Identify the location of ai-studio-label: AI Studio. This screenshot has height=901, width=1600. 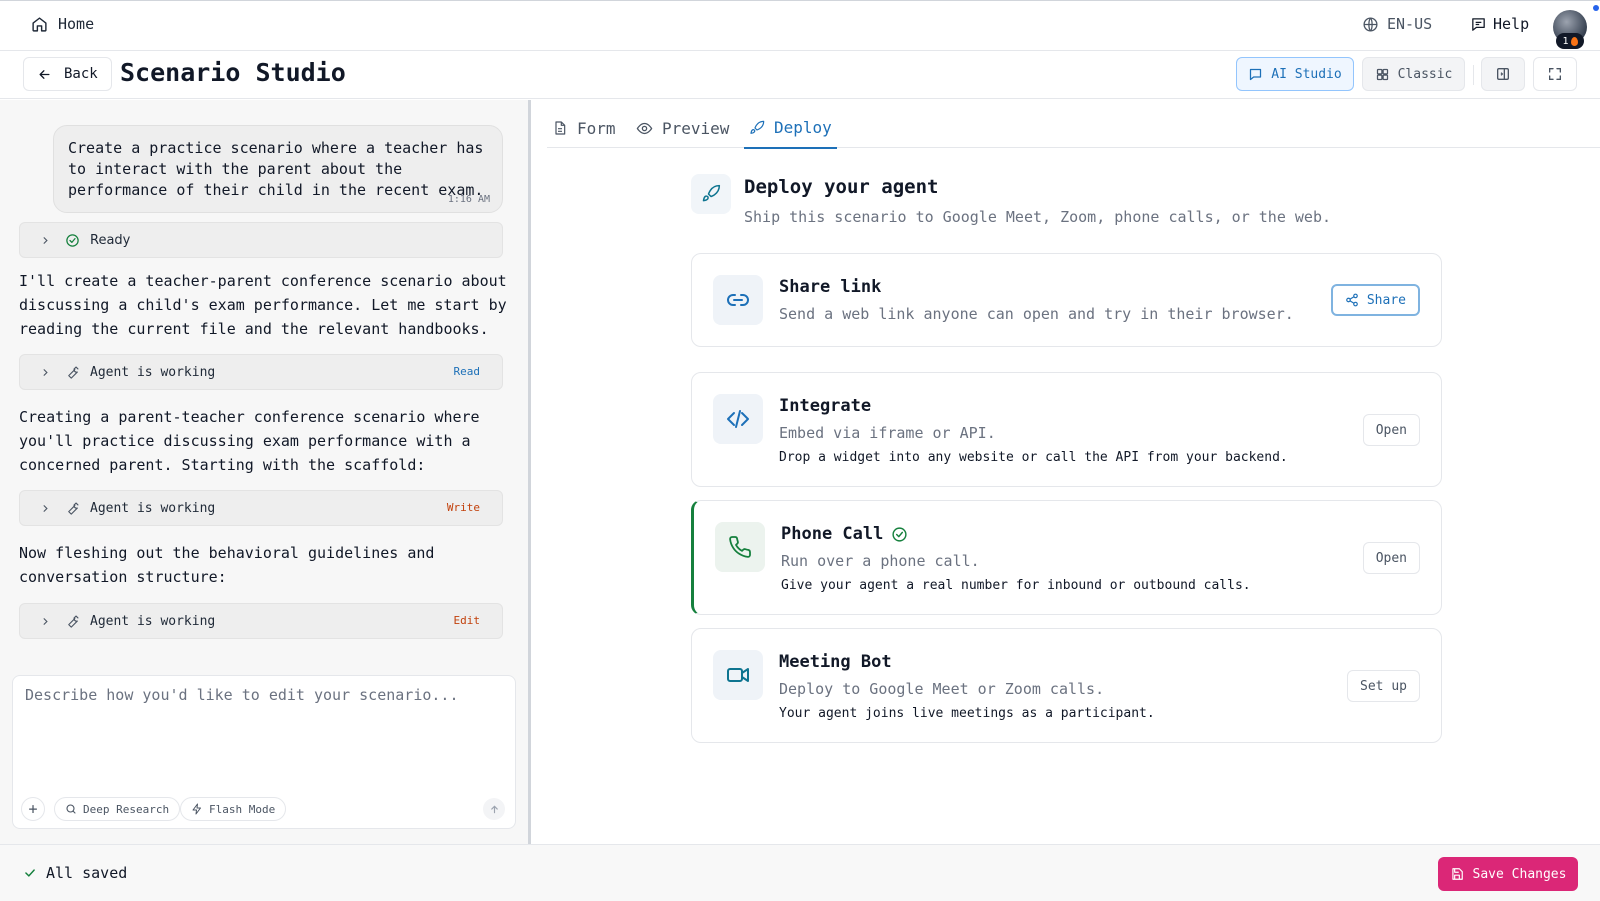
(1306, 74).